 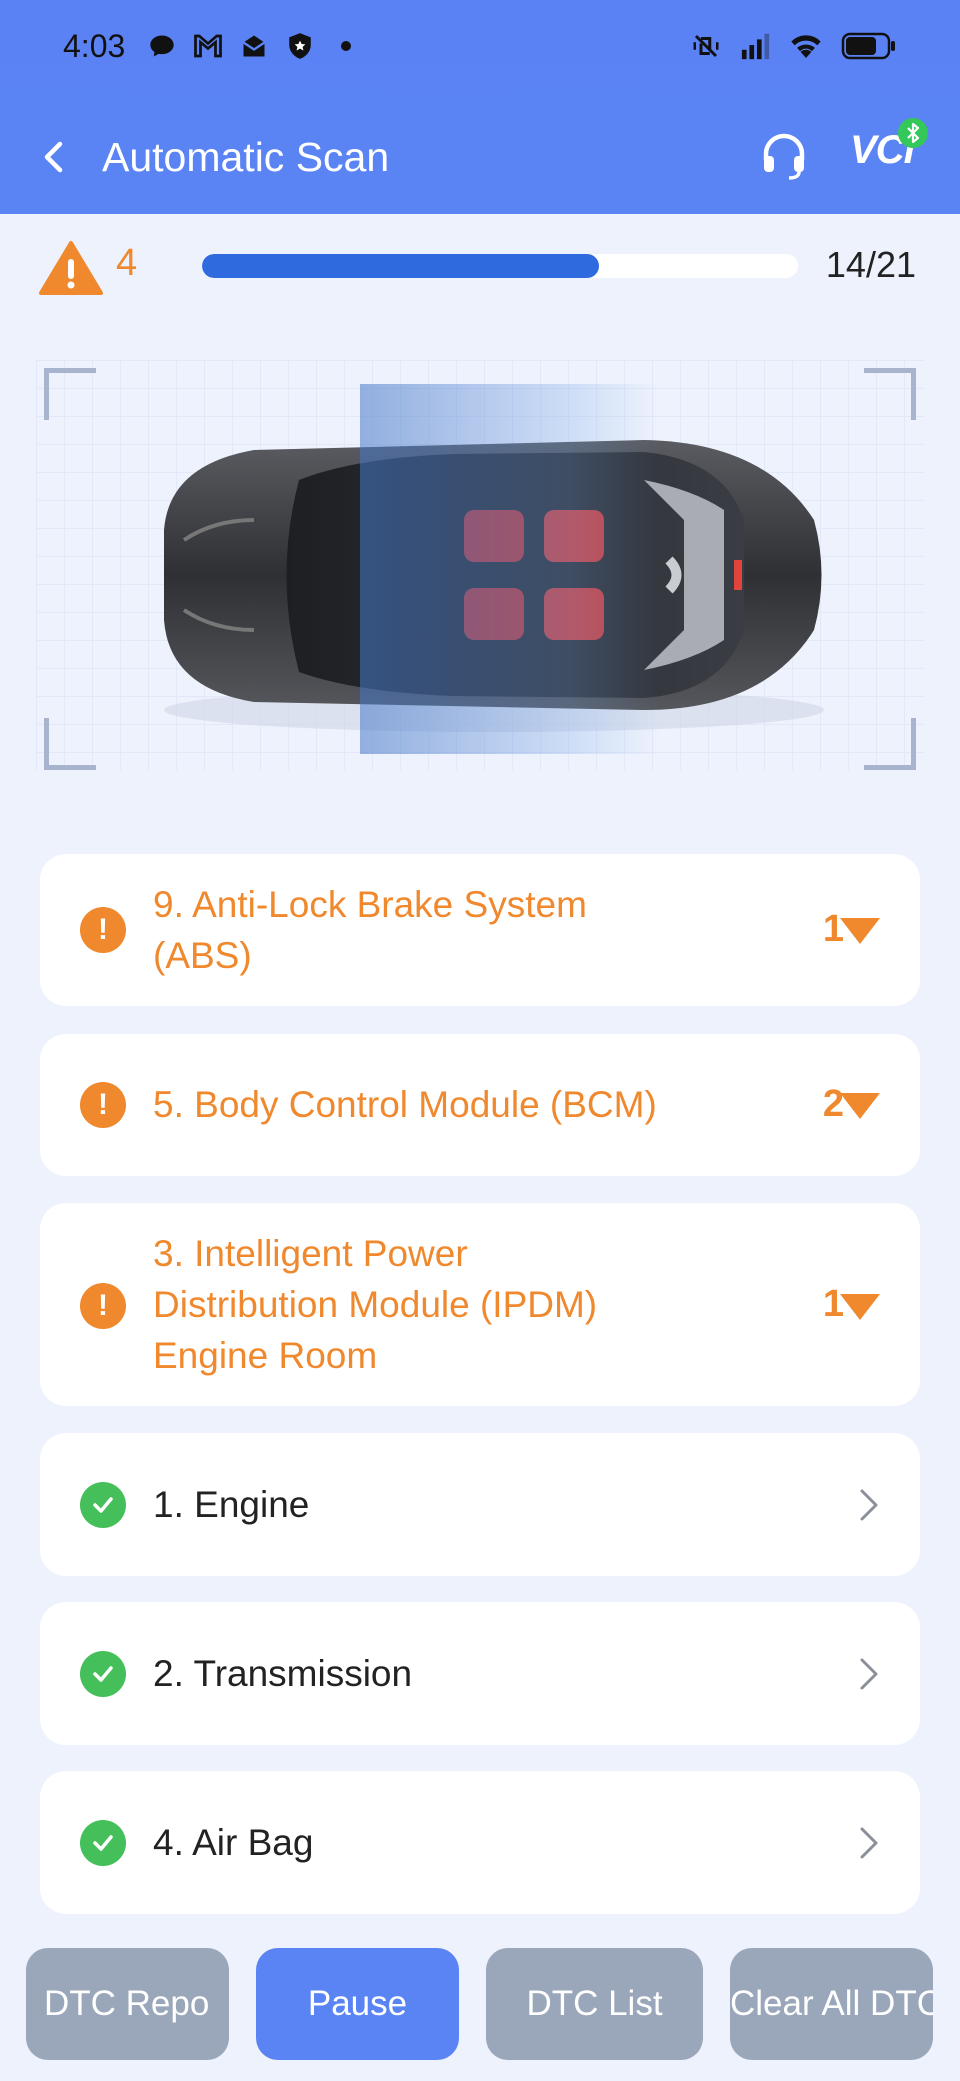 What do you see at coordinates (869, 46) in the screenshot?
I see `battery-icon` at bounding box center [869, 46].